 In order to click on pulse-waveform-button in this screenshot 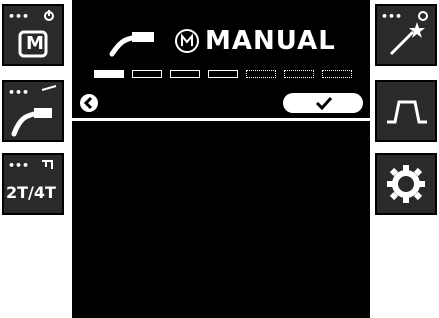, I will do `click(406, 111)`.